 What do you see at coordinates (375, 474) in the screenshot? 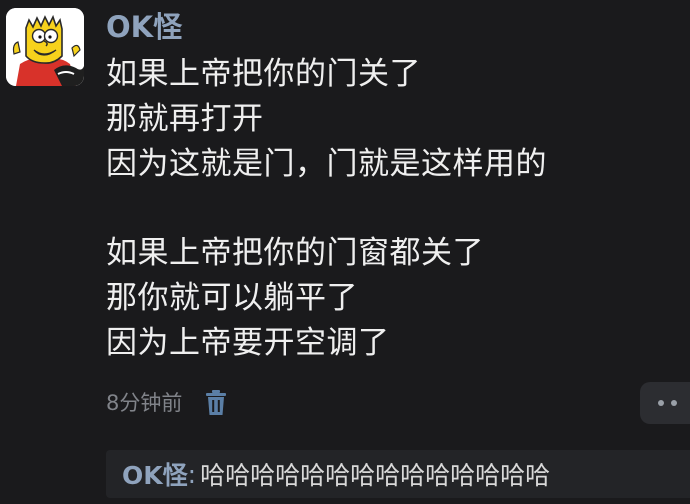
I see `comment-text: 哈哈哈哈哈哈哈哈哈哈哈哈哈哈` at bounding box center [375, 474].